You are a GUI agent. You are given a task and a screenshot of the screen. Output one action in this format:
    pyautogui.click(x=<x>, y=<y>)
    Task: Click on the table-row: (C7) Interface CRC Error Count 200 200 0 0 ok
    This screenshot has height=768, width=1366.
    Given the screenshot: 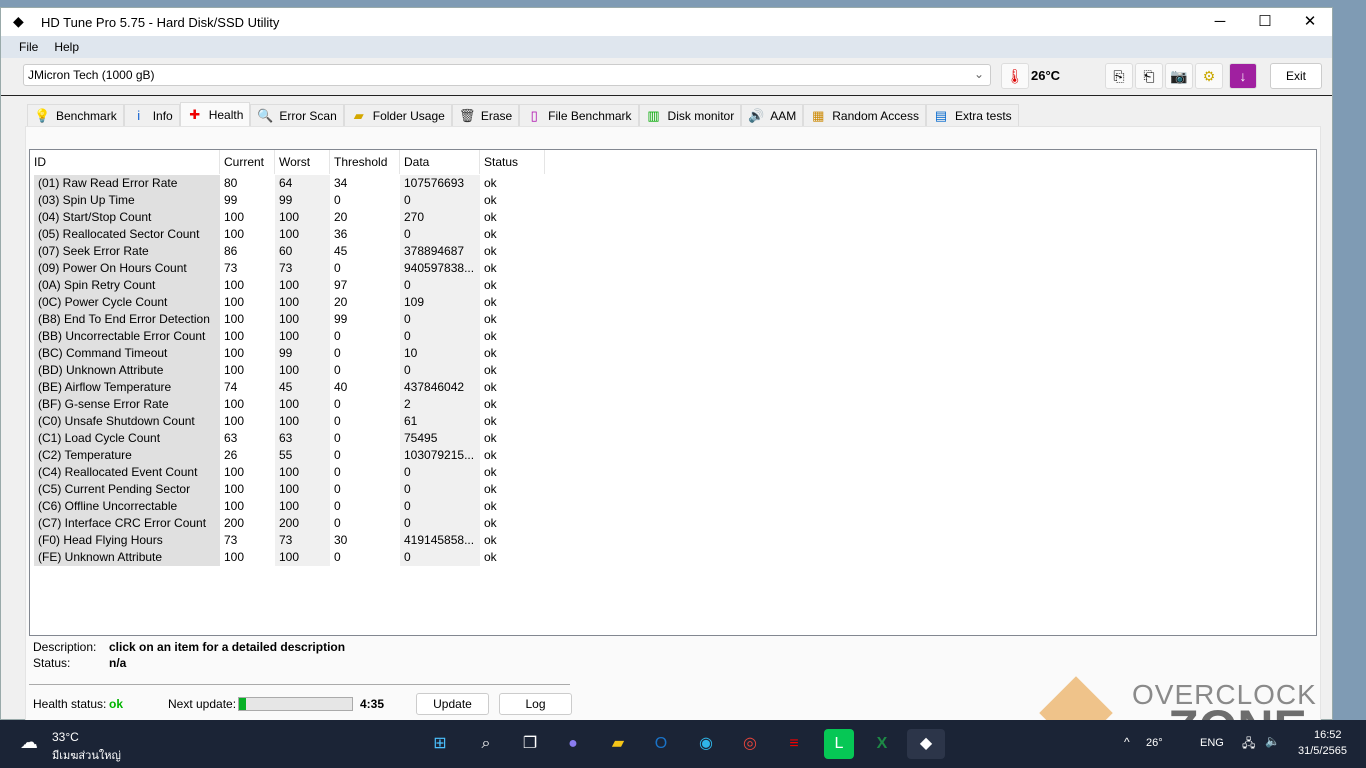 What is the action you would take?
    pyautogui.click(x=290, y=523)
    